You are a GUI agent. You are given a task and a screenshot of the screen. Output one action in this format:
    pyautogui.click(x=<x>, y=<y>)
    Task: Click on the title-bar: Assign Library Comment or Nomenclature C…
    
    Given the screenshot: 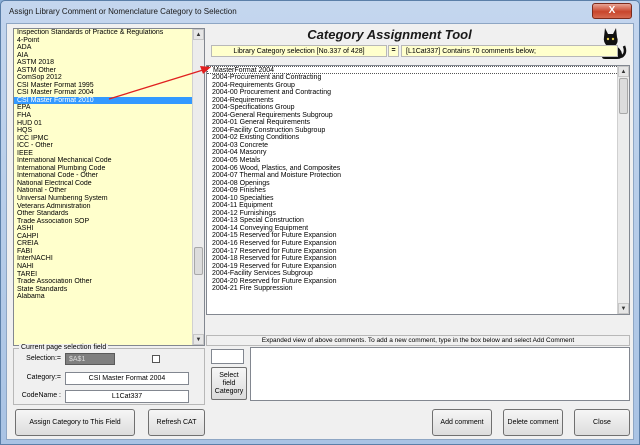 What is the action you would take?
    pyautogui.click(x=320, y=12)
    